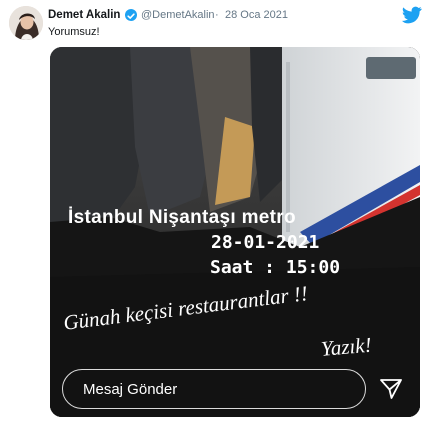 This screenshot has height=428, width=434. I want to click on tweet-date: 28 Oca 2021, so click(256, 15).